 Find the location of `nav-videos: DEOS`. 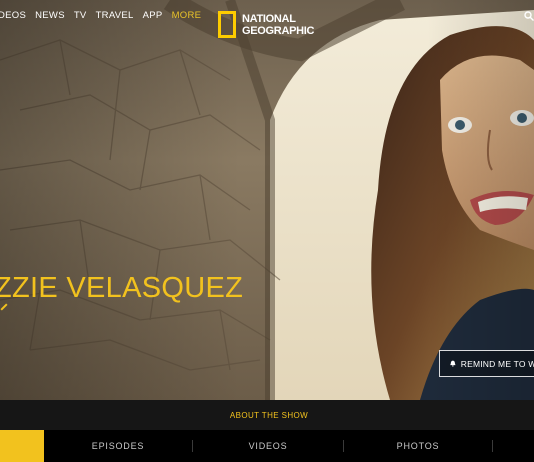

nav-videos: DEOS is located at coordinates (13, 15).